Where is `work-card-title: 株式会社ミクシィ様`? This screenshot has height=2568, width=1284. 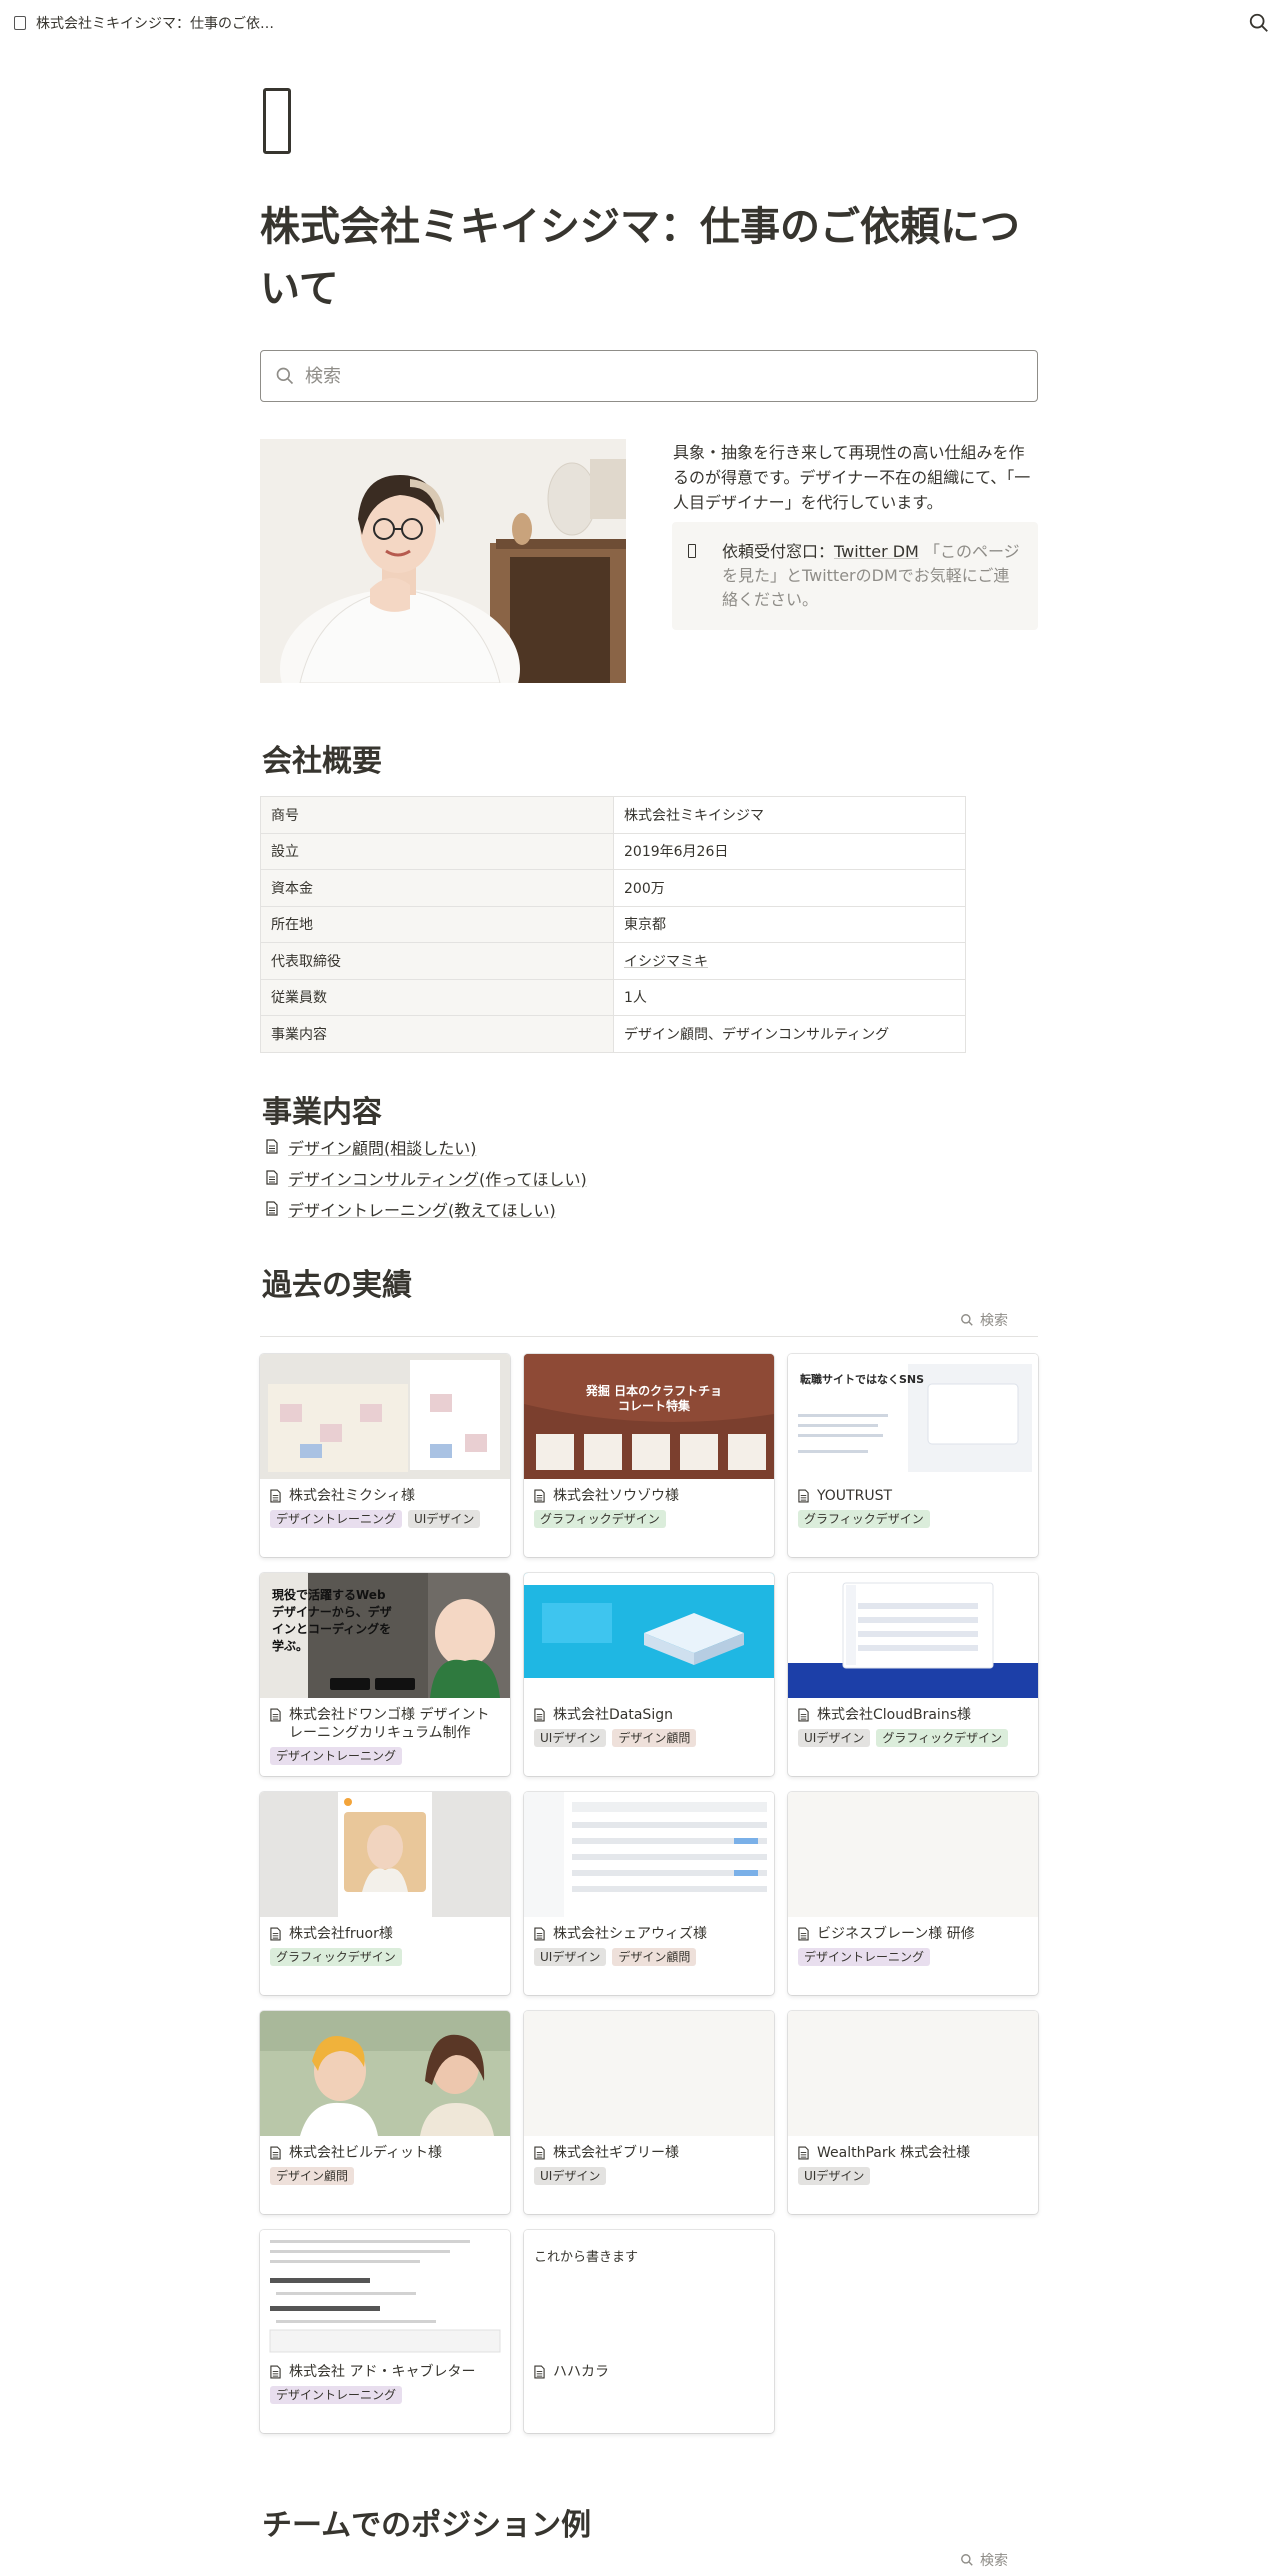
work-card-title: 株式会社ミクシィ様 is located at coordinates (385, 1496).